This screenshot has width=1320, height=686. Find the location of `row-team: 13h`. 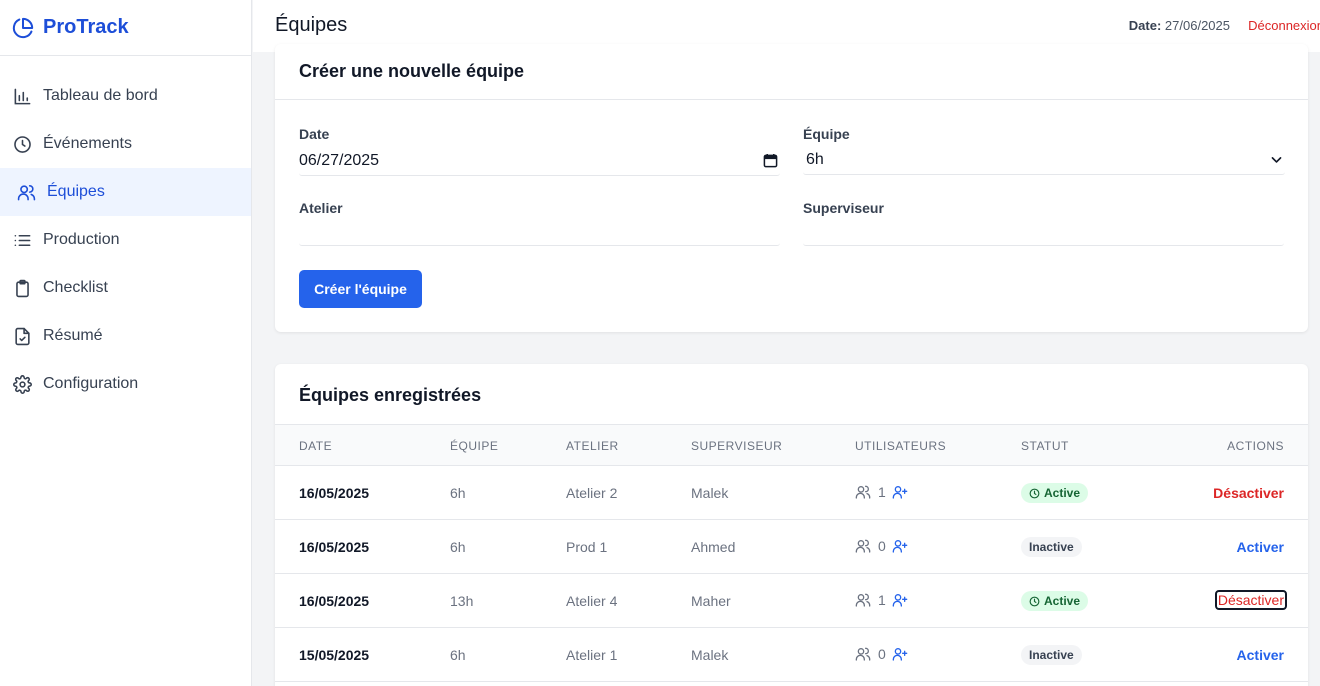

row-team: 13h is located at coordinates (462, 601).